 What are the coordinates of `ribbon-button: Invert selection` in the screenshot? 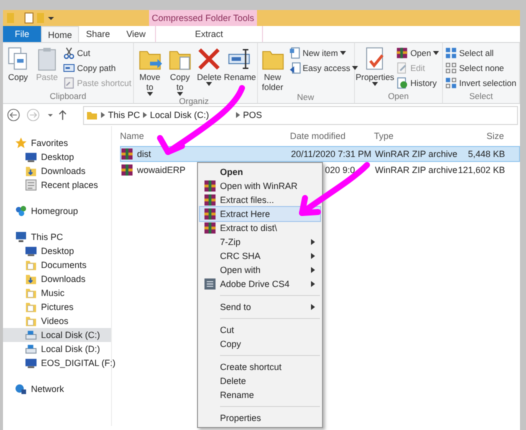 It's located at (481, 83).